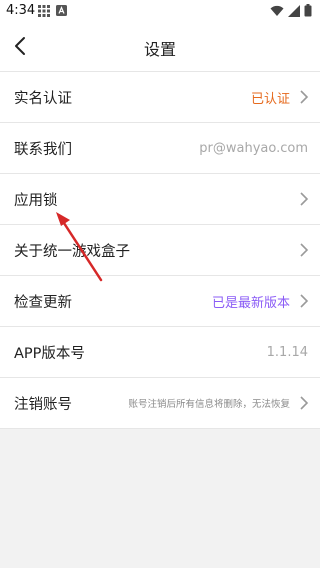 The height and width of the screenshot is (568, 320). I want to click on grid-icon, so click(44, 11).